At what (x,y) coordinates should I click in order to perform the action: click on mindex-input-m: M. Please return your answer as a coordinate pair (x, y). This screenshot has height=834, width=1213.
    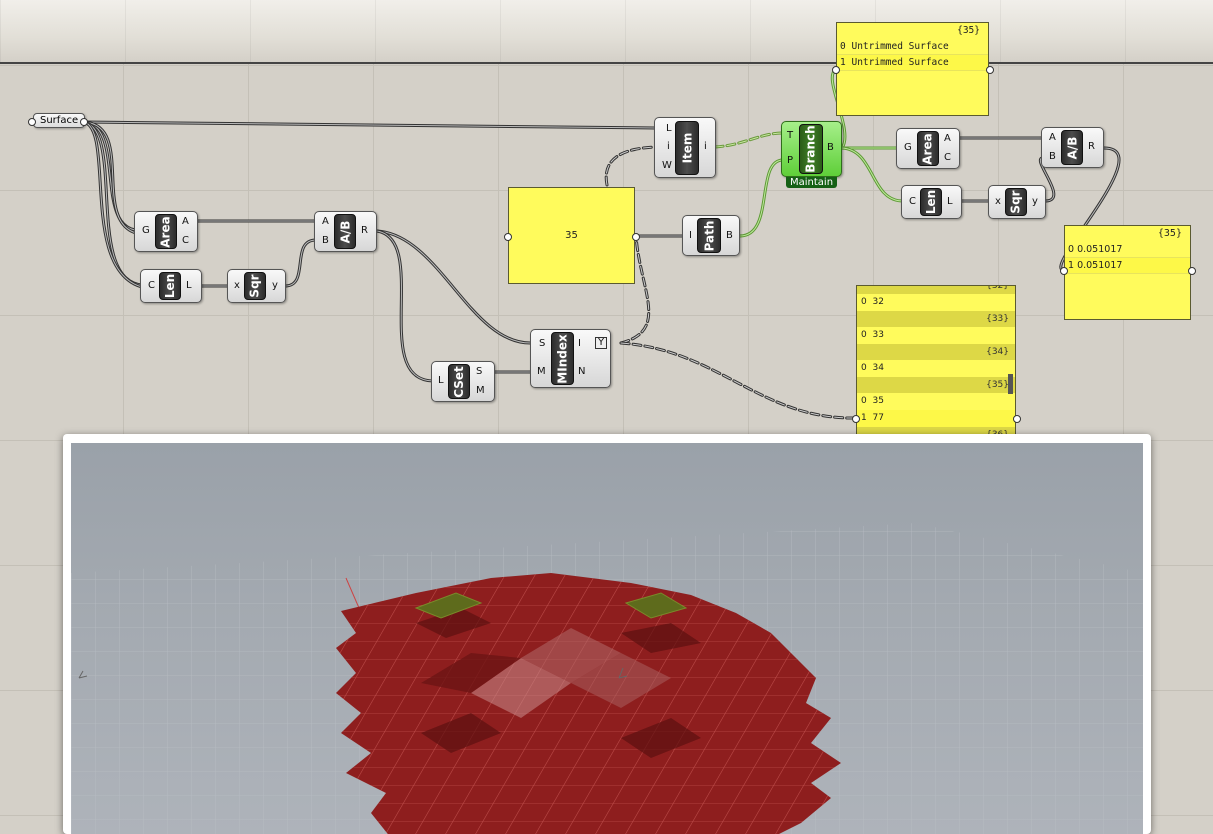
    Looking at the image, I should click on (541, 372).